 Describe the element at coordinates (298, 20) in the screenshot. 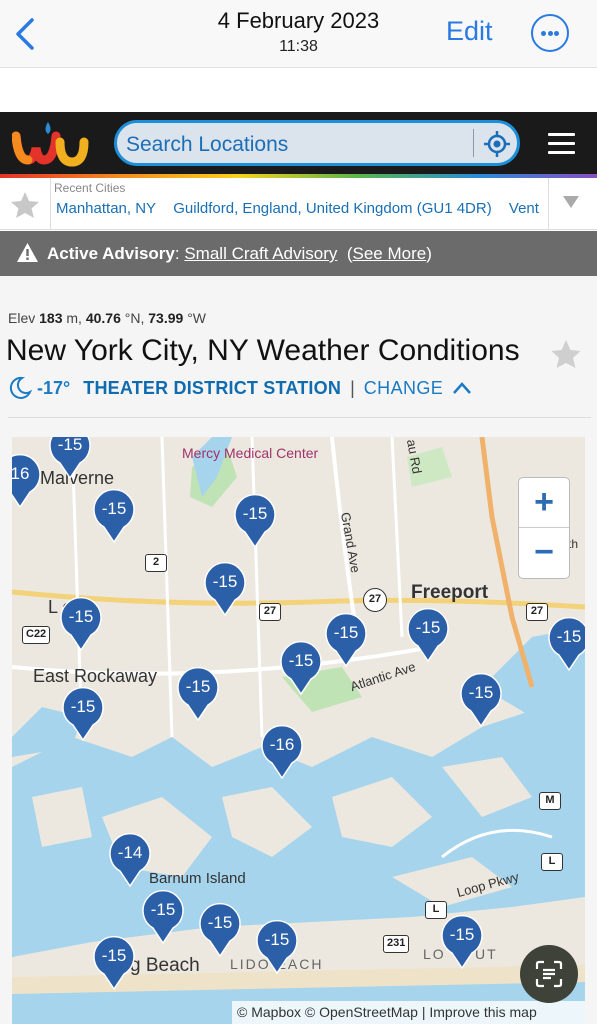

I see `photo-date: 4 February 2023` at that location.